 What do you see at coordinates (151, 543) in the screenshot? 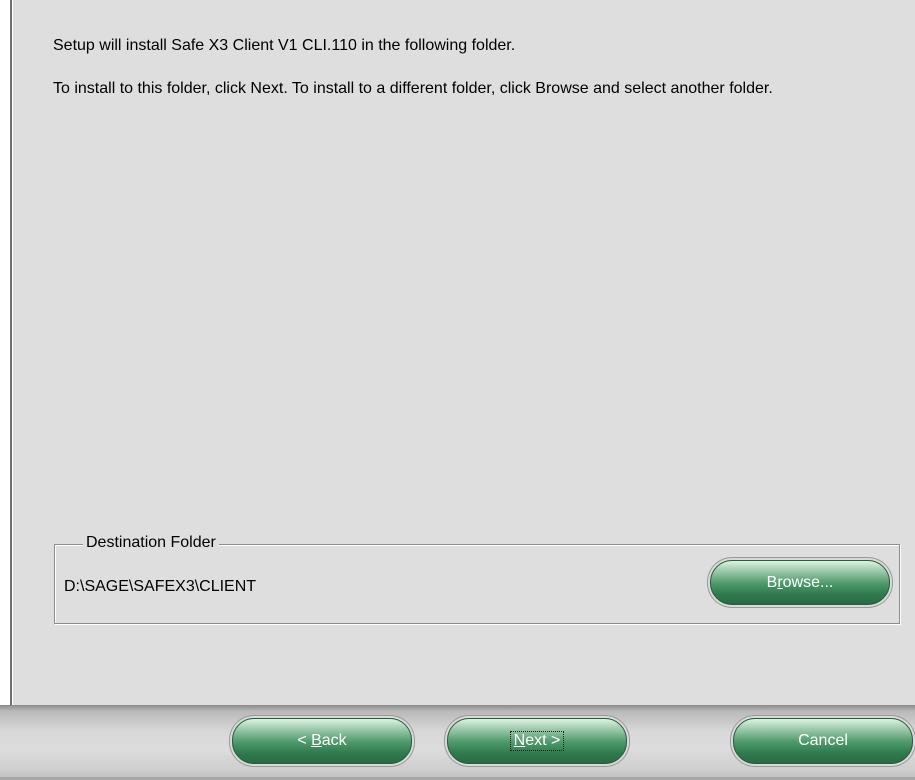
I see `destination-folder-label: Destination Folder` at bounding box center [151, 543].